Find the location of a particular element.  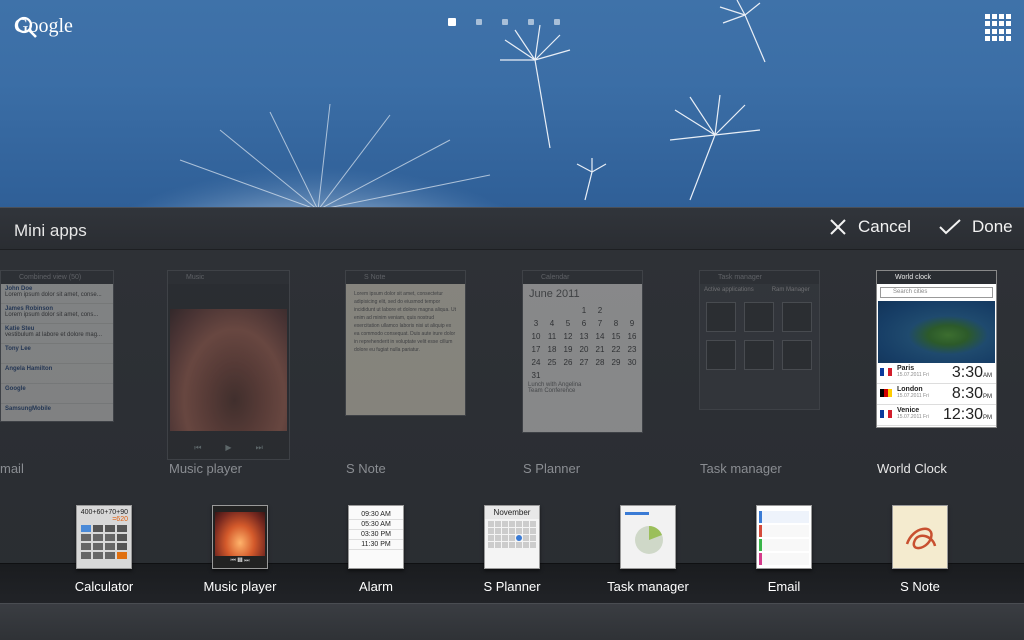

done-button: Done is located at coordinates (975, 227).